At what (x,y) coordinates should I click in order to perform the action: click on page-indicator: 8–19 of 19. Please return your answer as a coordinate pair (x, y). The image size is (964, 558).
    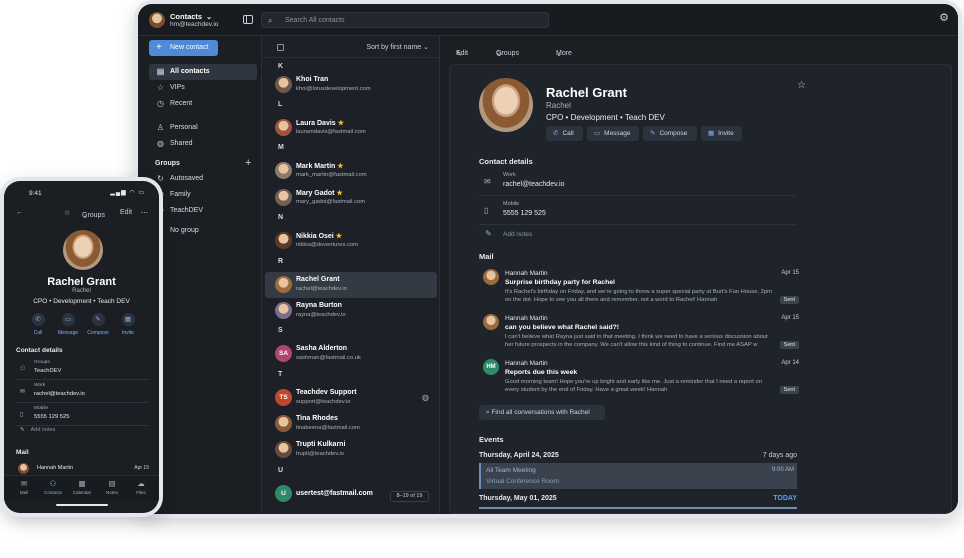
    Looking at the image, I should click on (409, 496).